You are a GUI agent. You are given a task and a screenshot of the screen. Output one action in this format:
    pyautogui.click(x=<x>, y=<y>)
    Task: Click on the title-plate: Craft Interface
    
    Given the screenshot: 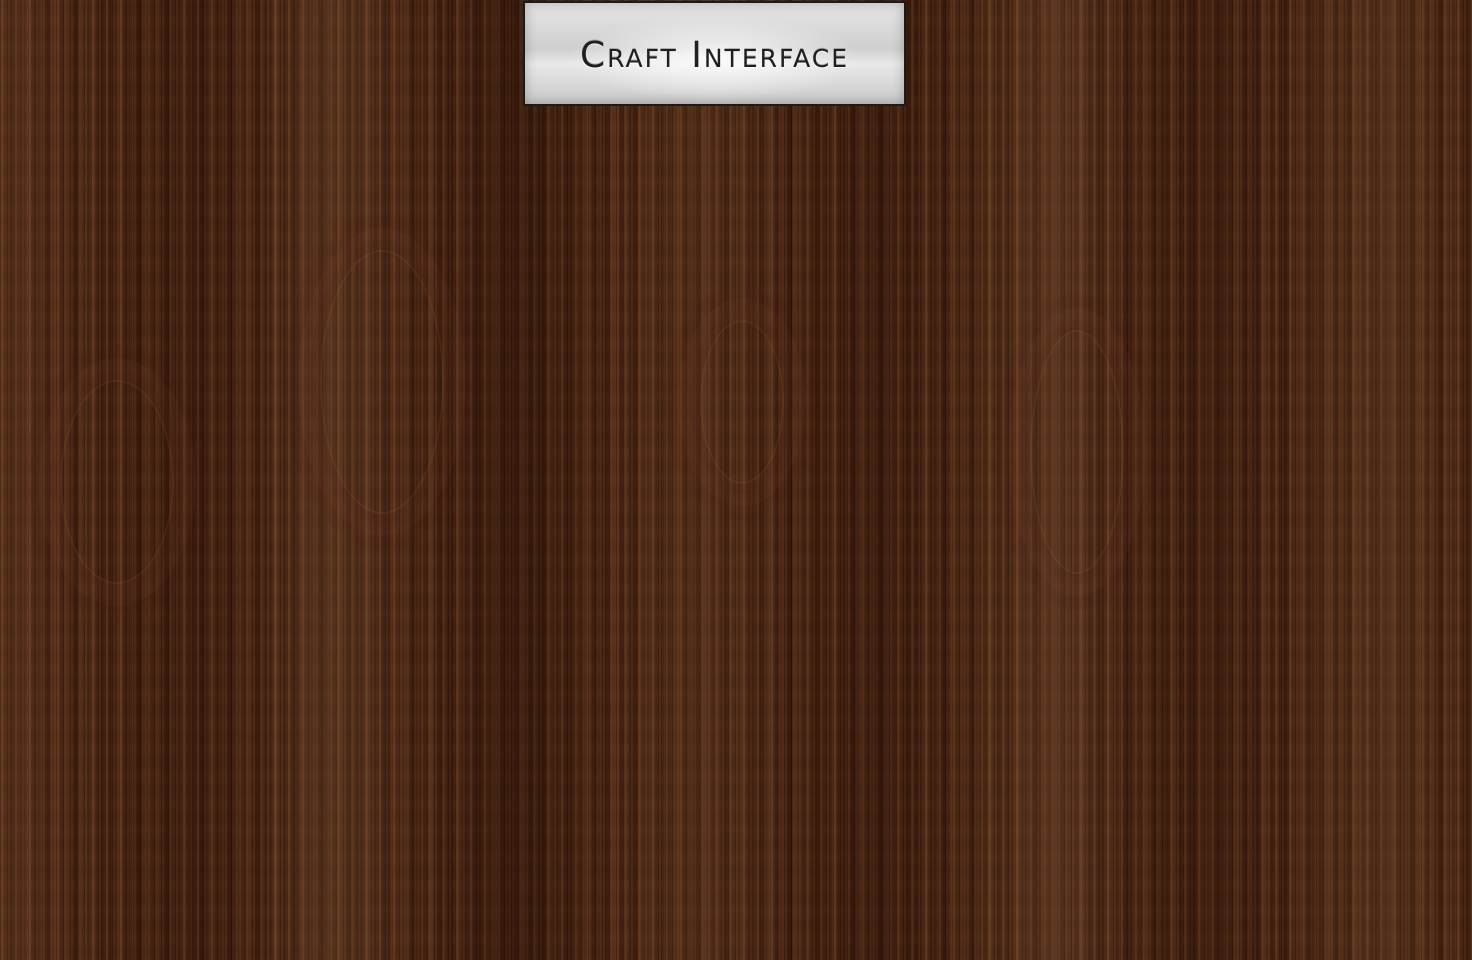 What is the action you would take?
    pyautogui.click(x=714, y=53)
    